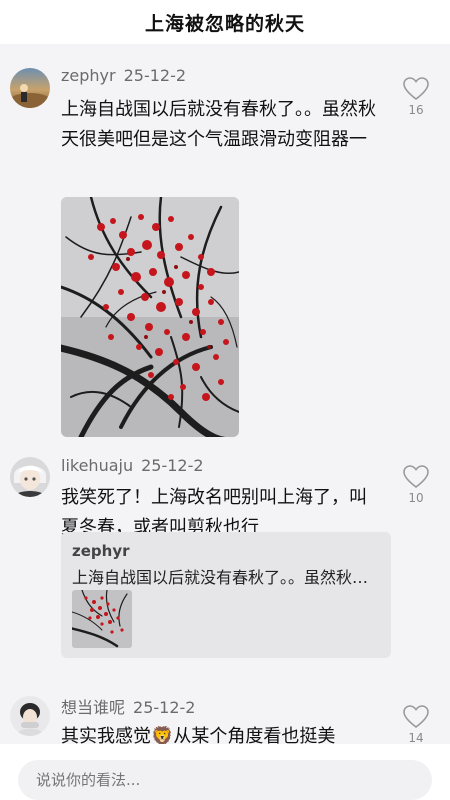 The image size is (450, 800). I want to click on like-button: 10, so click(416, 485).